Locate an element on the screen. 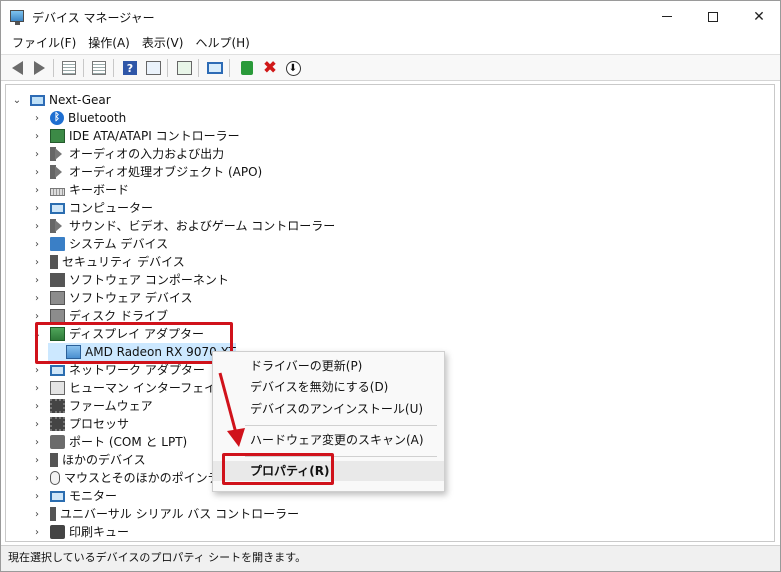  annotation-arrow-icon is located at coordinates (231, 409).